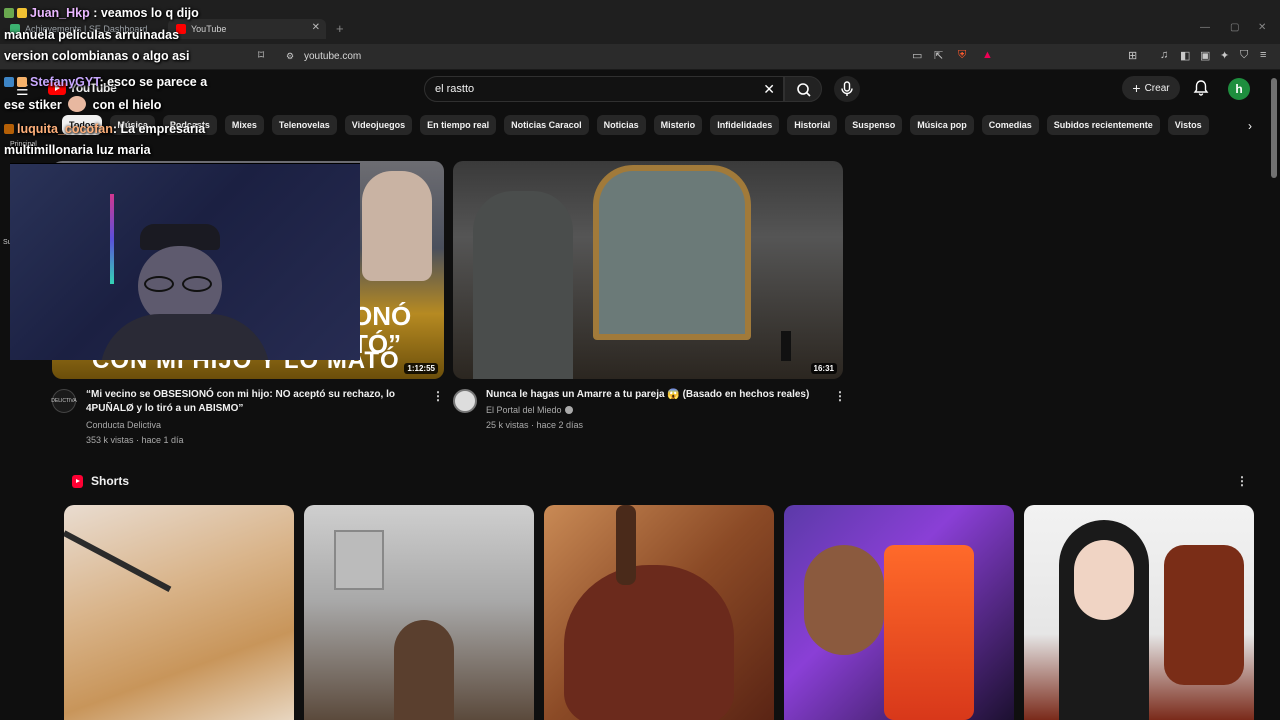 The width and height of the screenshot is (1280, 720). What do you see at coordinates (1201, 90) in the screenshot?
I see `notifications-button` at bounding box center [1201, 90].